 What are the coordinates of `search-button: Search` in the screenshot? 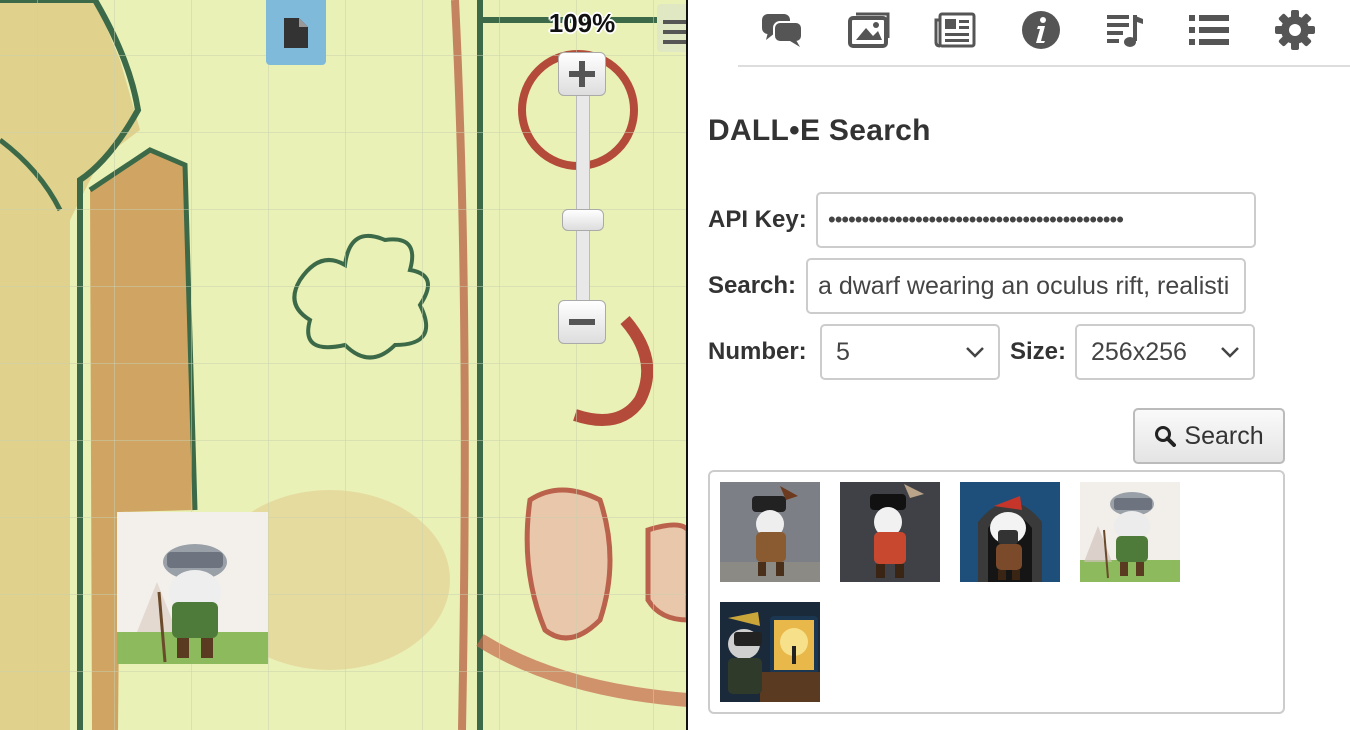 It's located at (1209, 436).